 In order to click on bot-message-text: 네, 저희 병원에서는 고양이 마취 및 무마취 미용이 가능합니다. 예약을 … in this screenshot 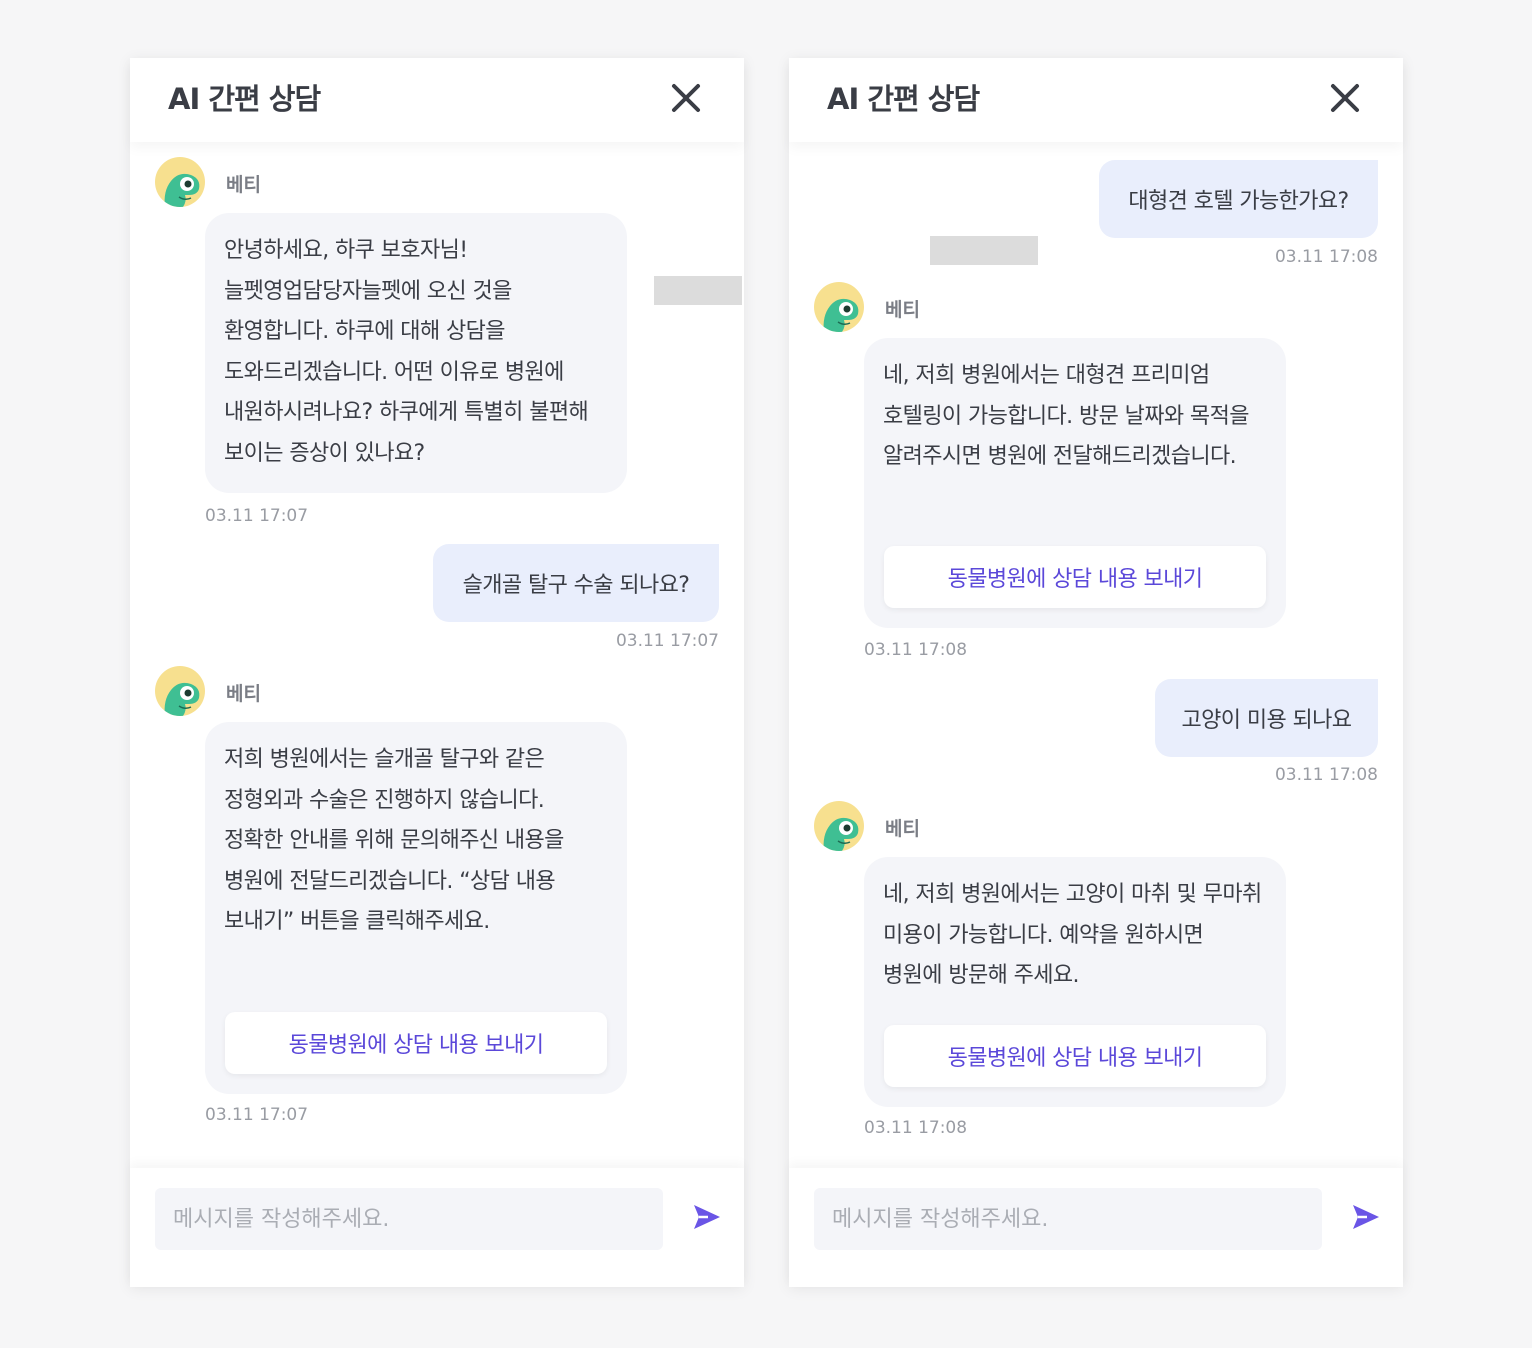, I will do `click(1072, 935)`.